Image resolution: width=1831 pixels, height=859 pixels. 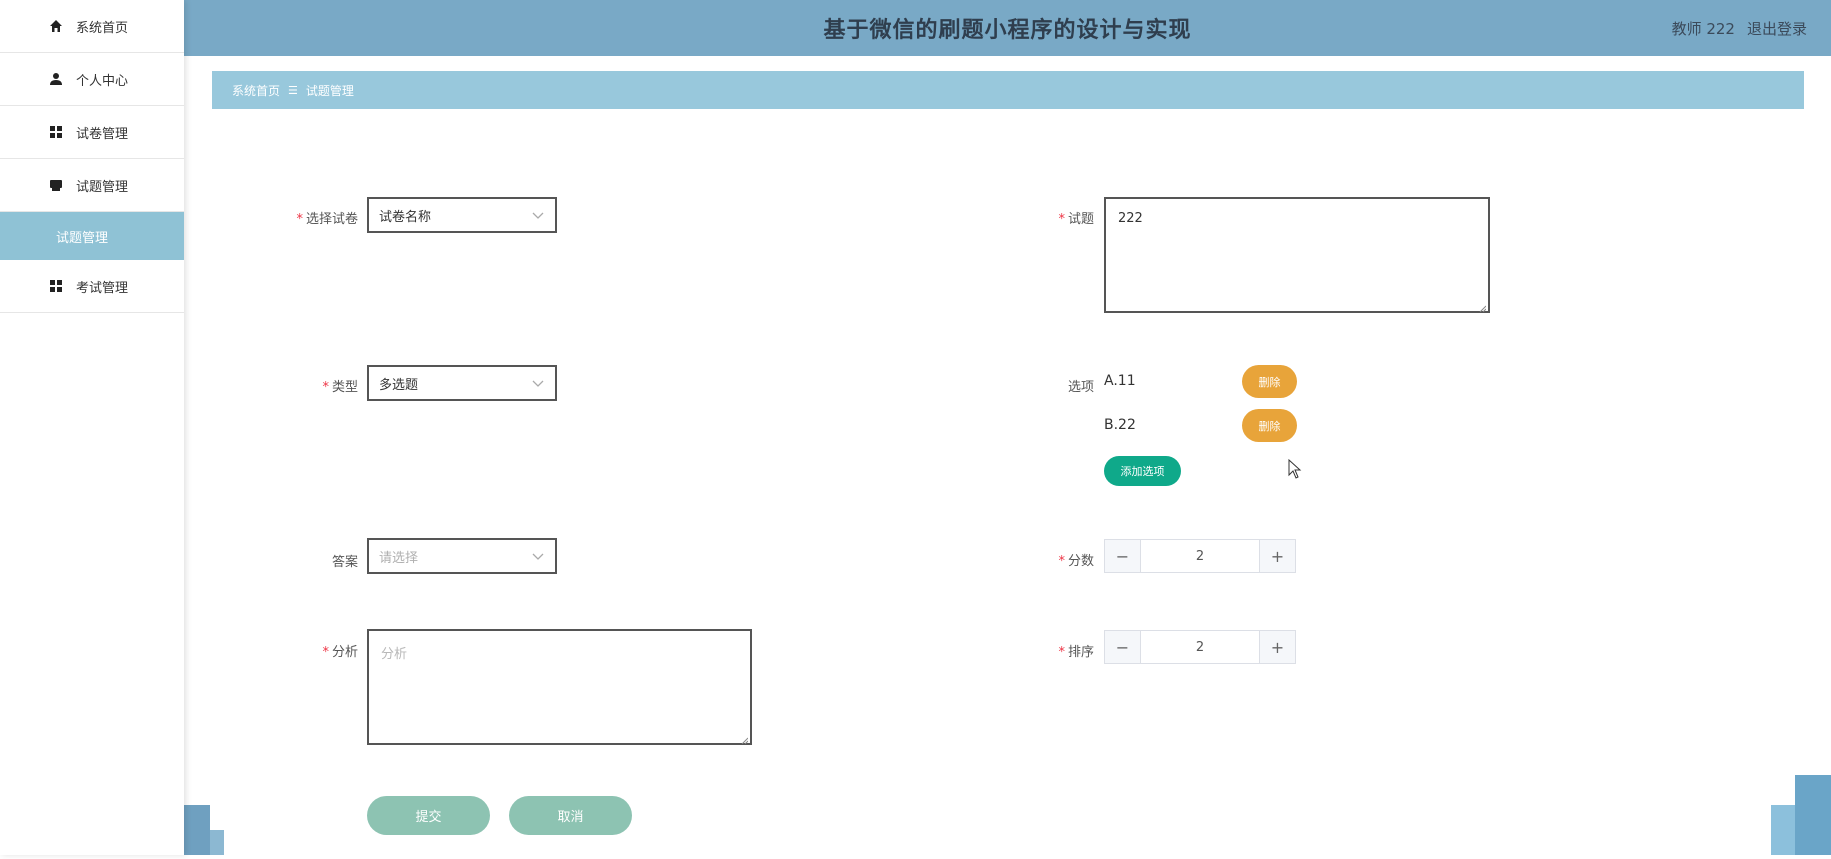 I want to click on breadcrumb: 系统首页 ☰ 试题管理, so click(x=1008, y=90).